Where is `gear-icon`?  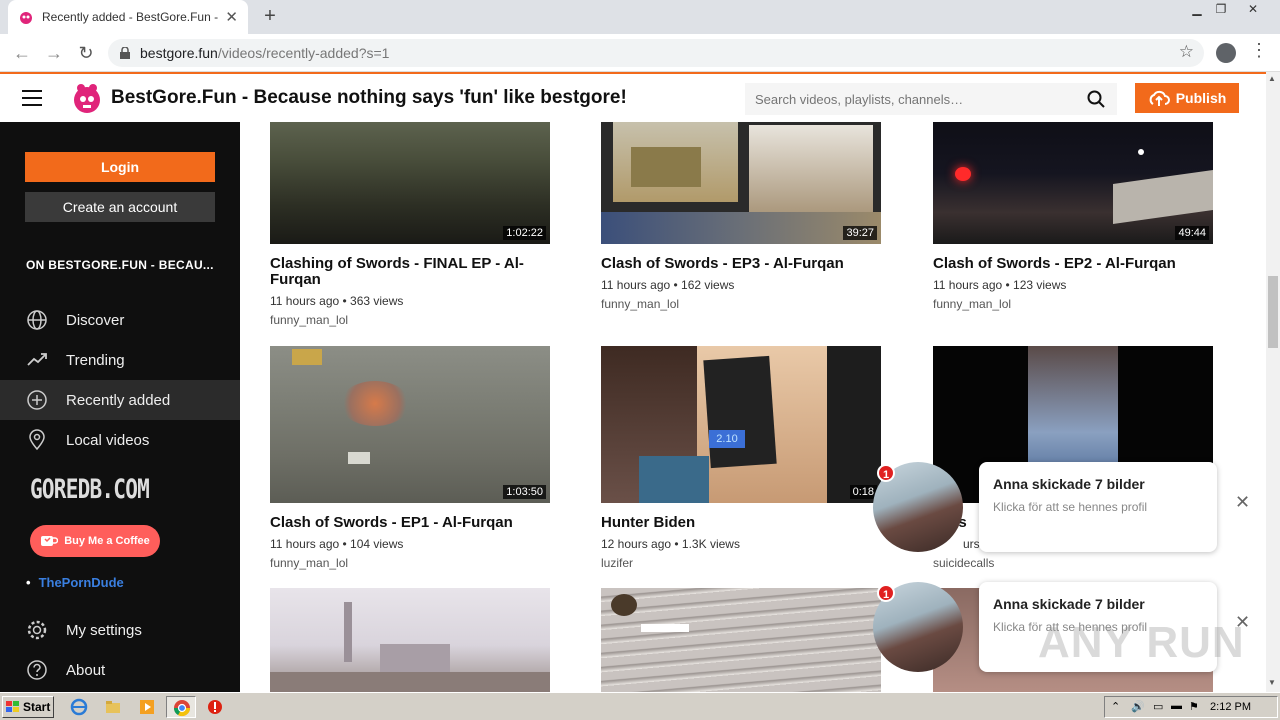 gear-icon is located at coordinates (37, 630).